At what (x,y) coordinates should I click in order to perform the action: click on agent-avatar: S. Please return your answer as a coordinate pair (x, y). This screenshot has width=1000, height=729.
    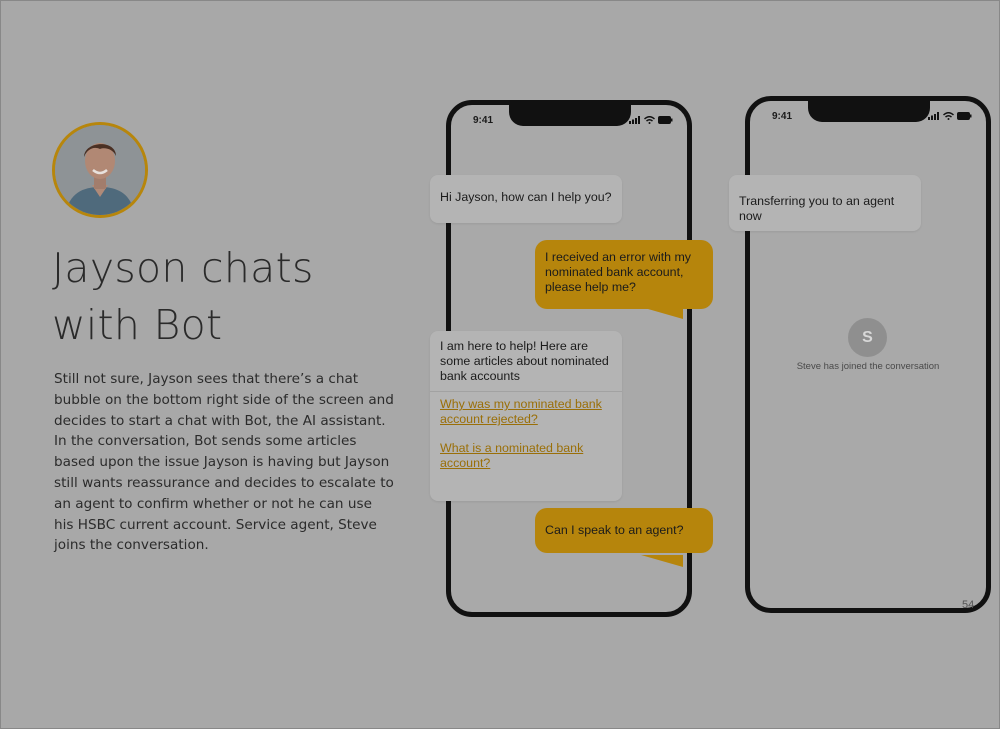
    Looking at the image, I should click on (867, 337).